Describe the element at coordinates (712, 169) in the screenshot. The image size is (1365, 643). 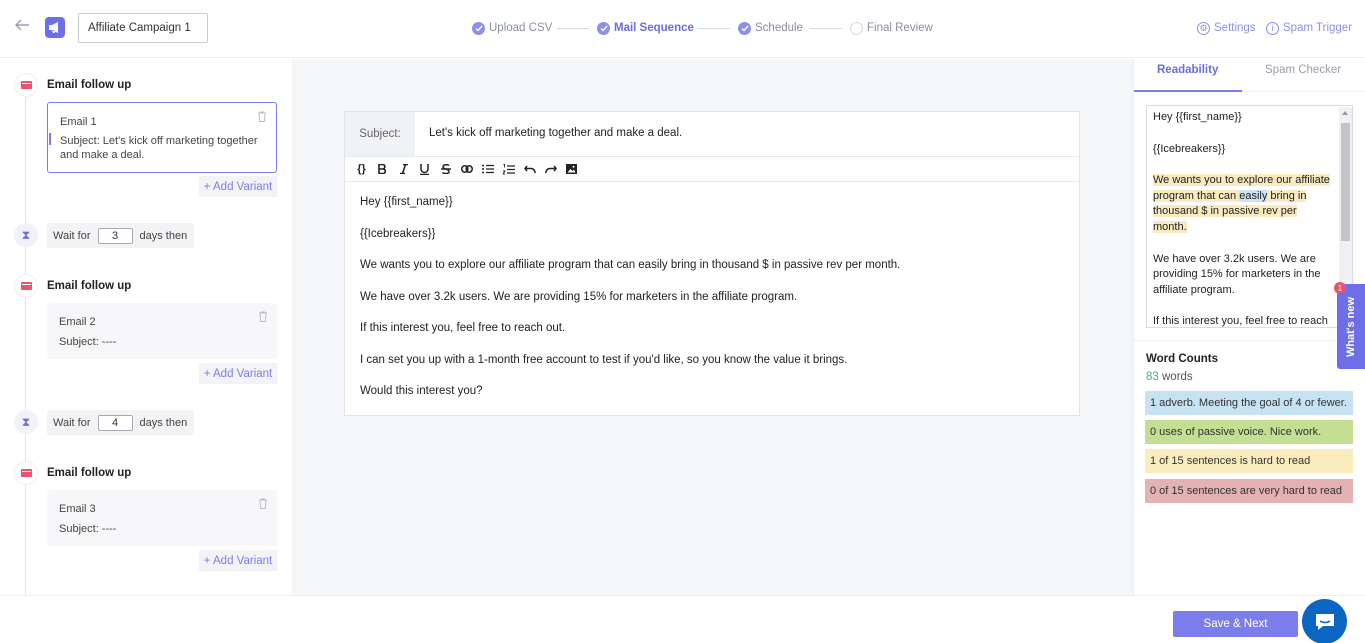
I see `formatting-toolbar: {}` at that location.